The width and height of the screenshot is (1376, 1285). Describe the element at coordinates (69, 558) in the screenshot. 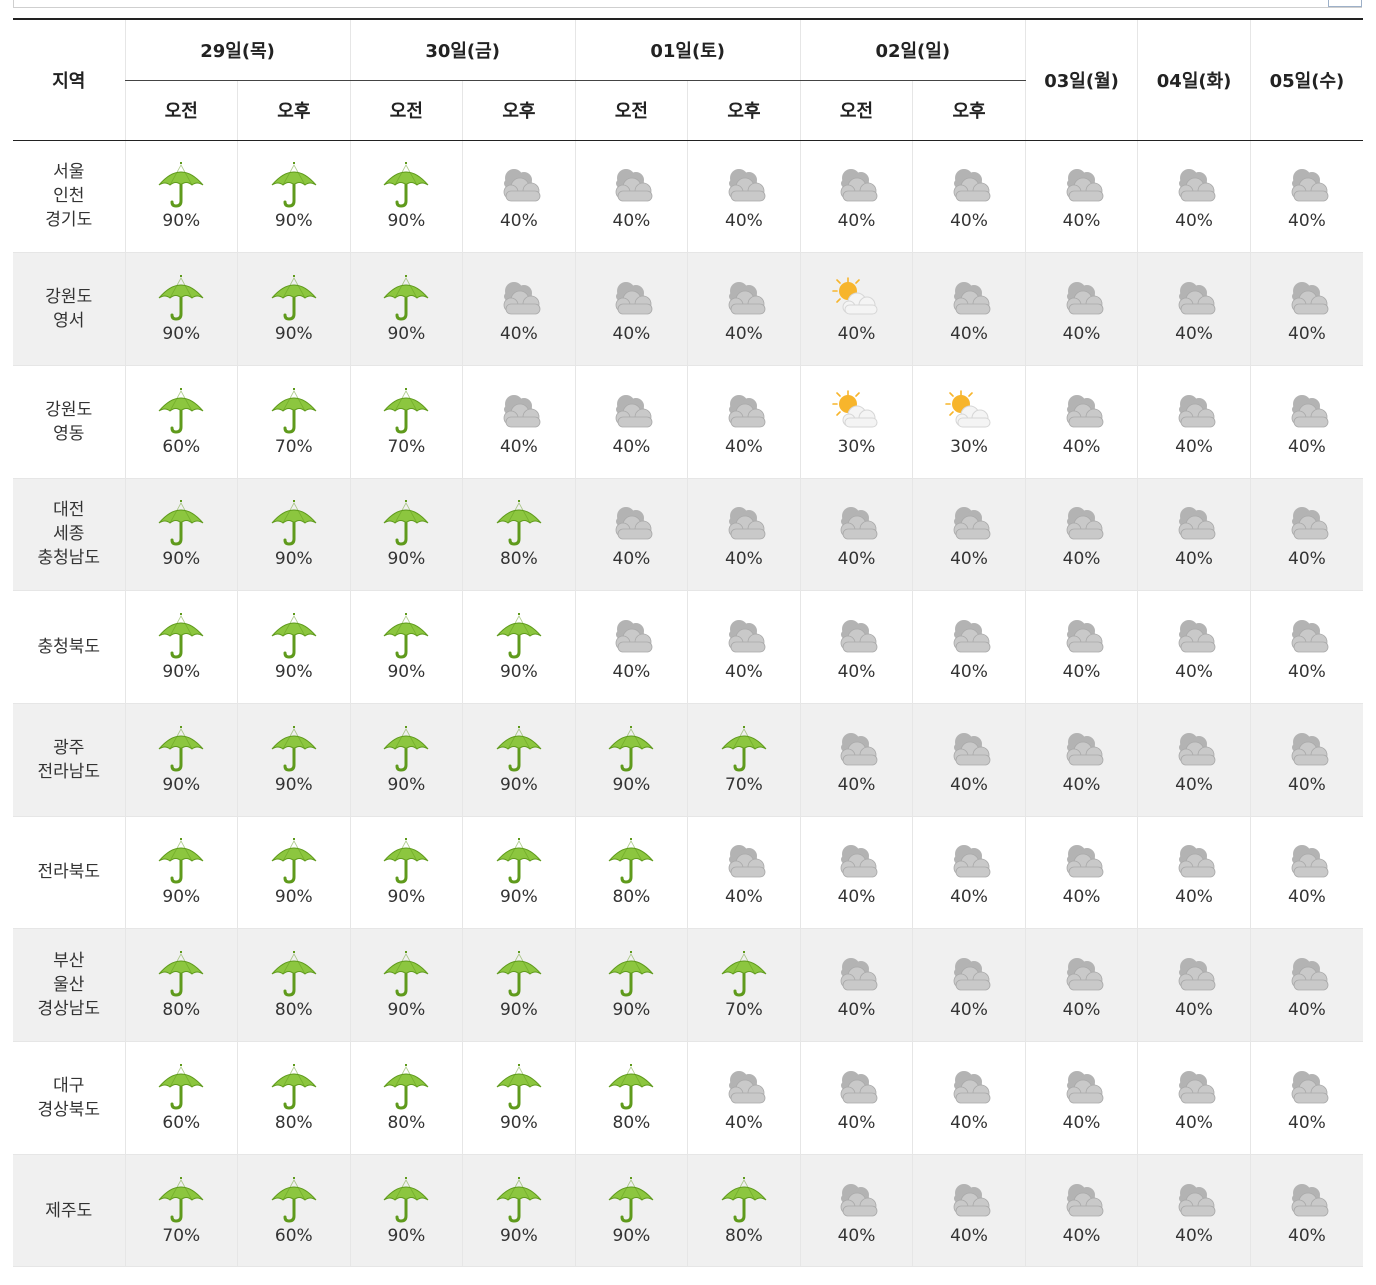

I see `region-name-line: 충청남도` at that location.